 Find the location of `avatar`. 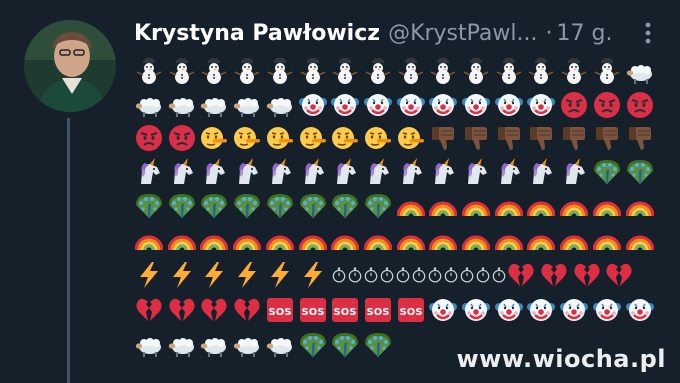

avatar is located at coordinates (70, 66).